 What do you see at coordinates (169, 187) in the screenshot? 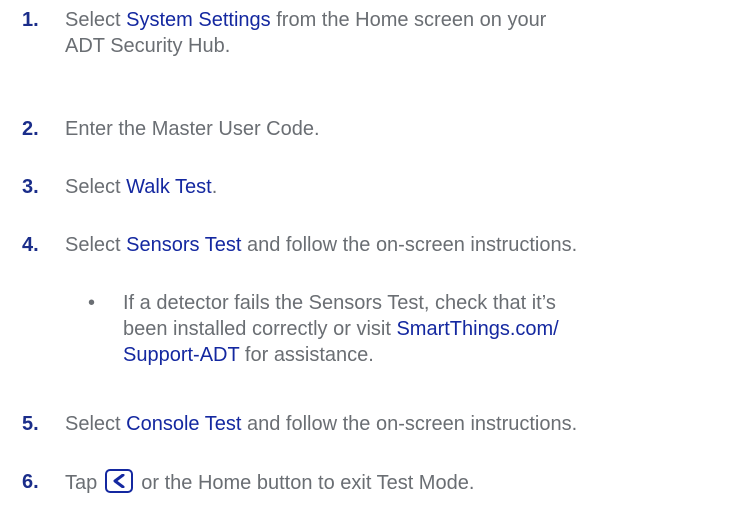
I see `menu-term-walk-test: Walk Test` at bounding box center [169, 187].